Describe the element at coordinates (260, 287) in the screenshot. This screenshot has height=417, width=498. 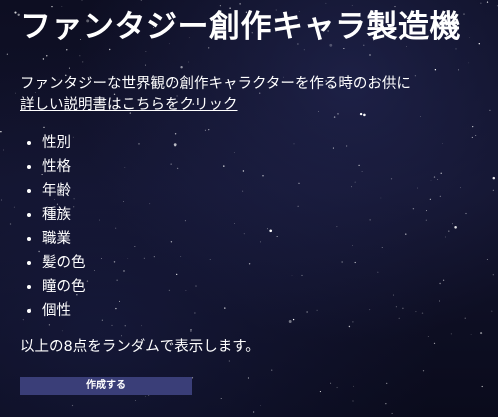
I see `attribute-item-eye-color: 瞳の色` at that location.